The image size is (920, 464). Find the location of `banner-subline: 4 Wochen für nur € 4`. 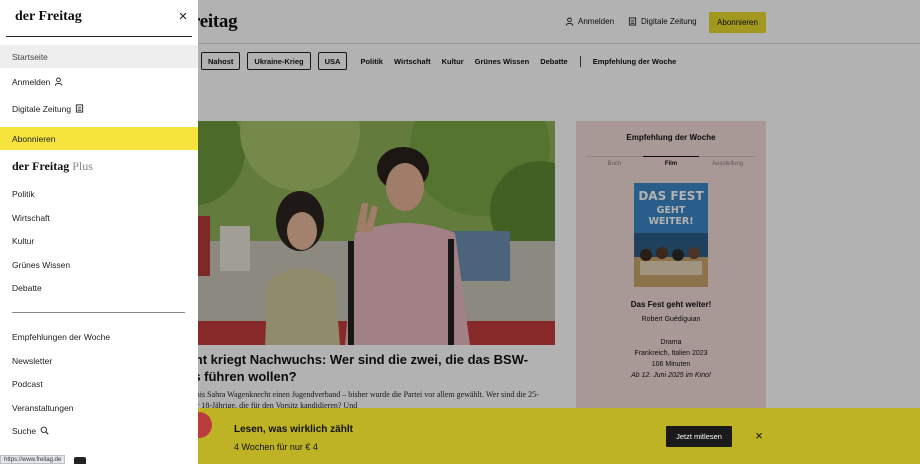

banner-subline: 4 Wochen für nur € 4 is located at coordinates (276, 447).